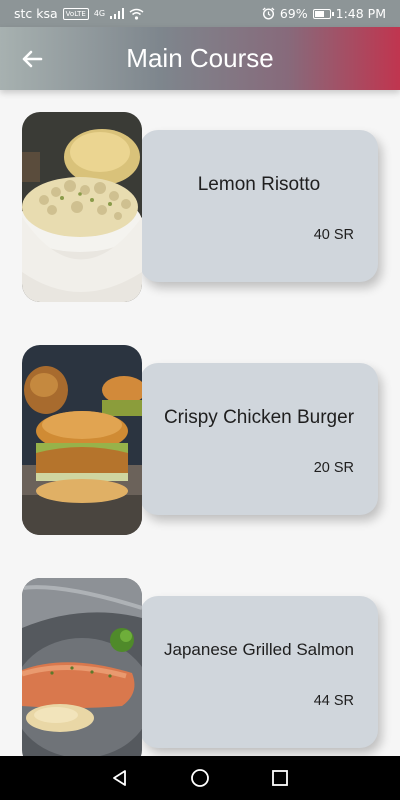  I want to click on nav-home-button, so click(200, 778).